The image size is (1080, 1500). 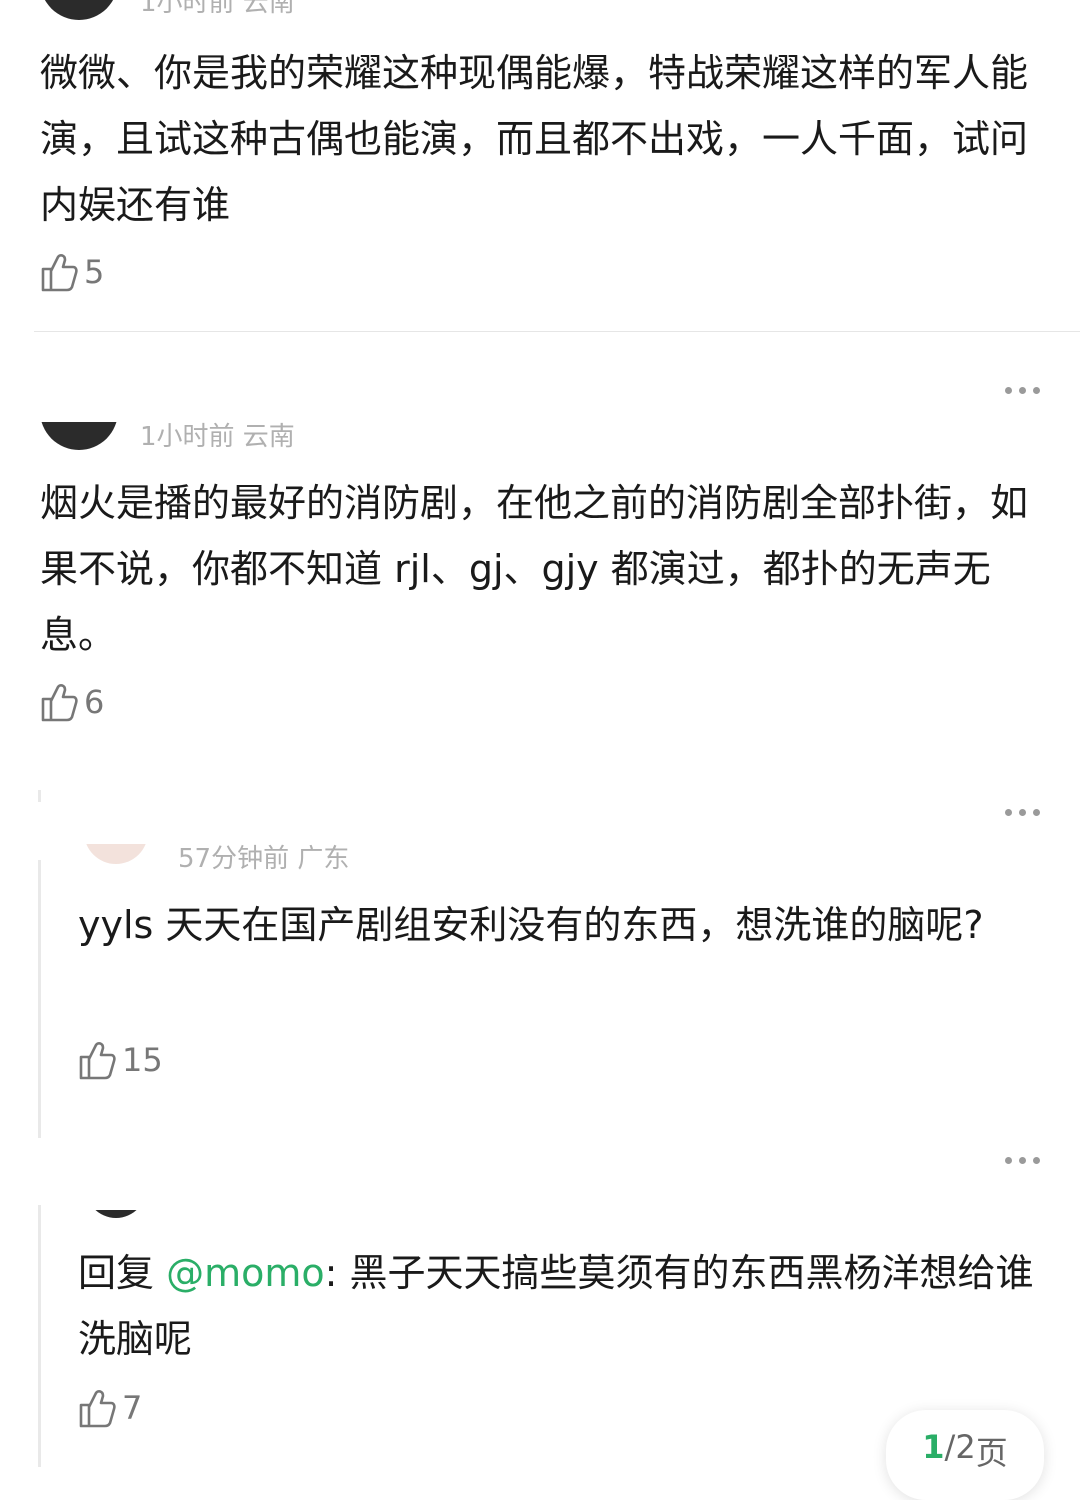 I want to click on like-button: 7, so click(x=110, y=1408).